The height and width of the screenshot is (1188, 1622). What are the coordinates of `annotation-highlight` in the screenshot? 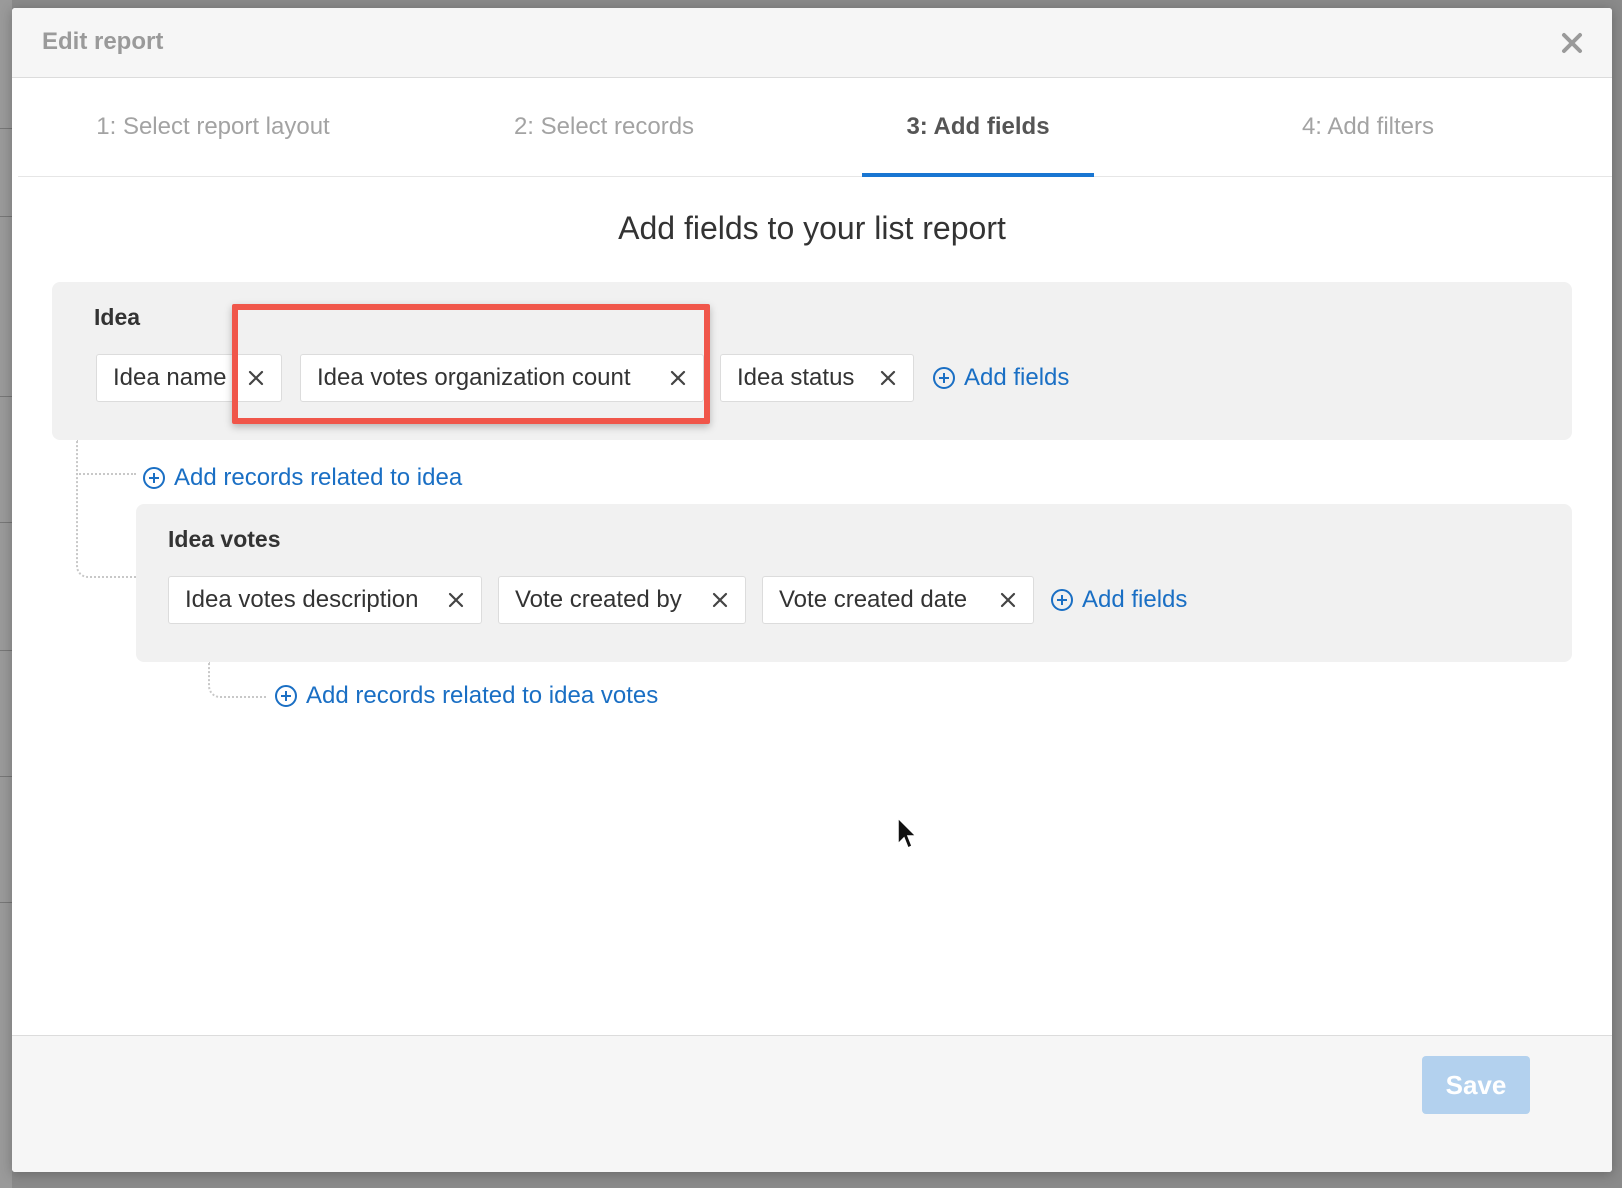 It's located at (471, 364).